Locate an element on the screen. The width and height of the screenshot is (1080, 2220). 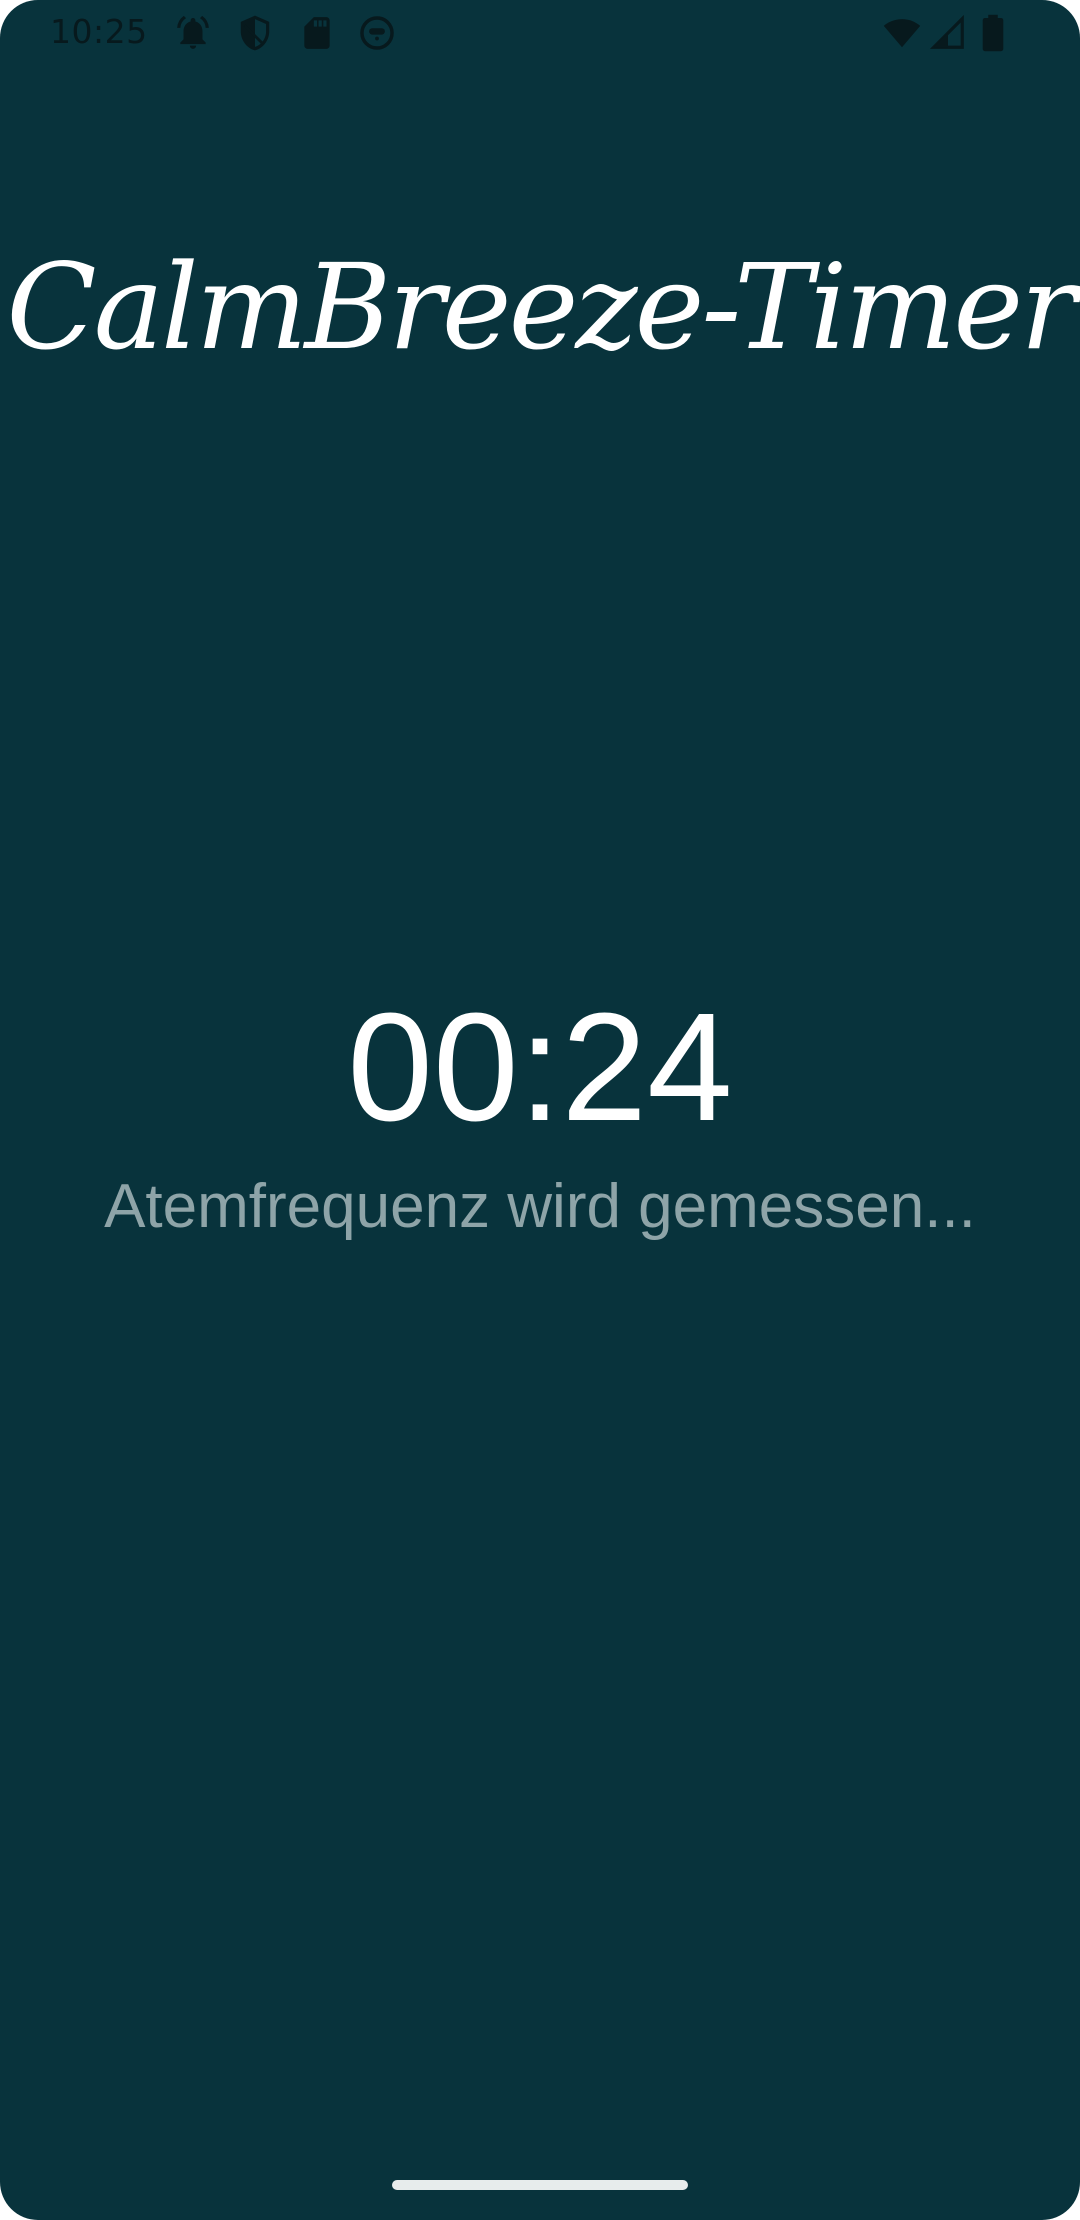
status-time: 10:25 is located at coordinates (99, 31).